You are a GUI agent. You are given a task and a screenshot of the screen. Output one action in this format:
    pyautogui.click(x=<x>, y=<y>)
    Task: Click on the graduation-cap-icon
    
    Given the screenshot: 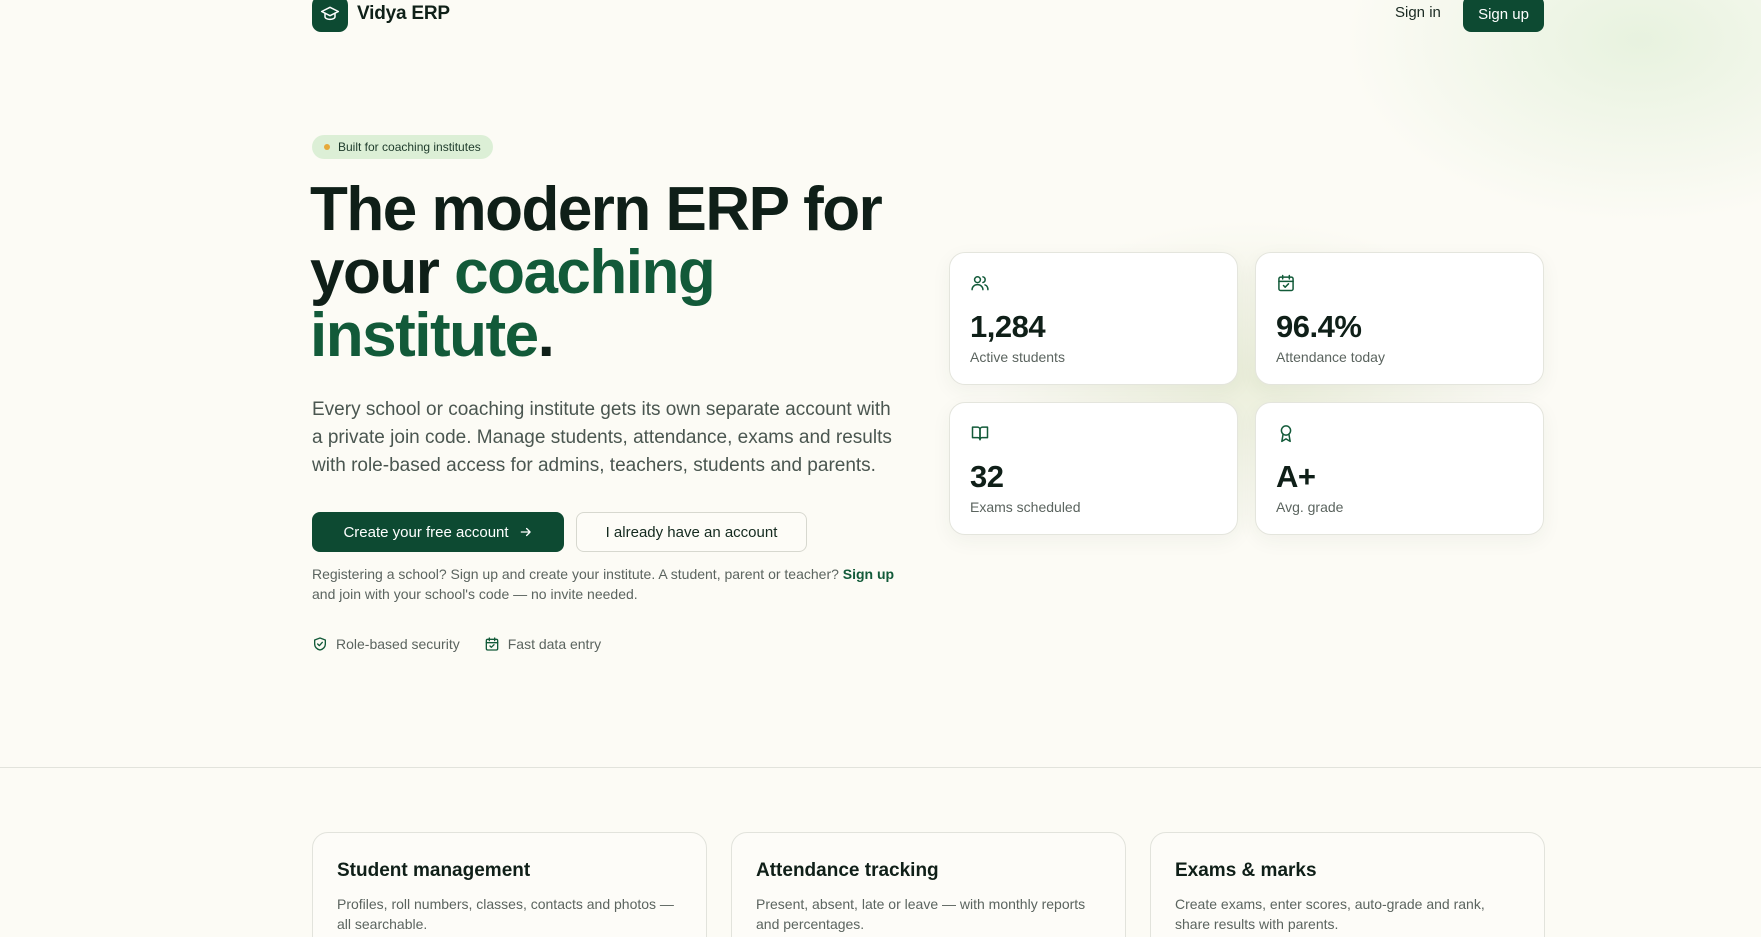 What is the action you would take?
    pyautogui.click(x=330, y=16)
    